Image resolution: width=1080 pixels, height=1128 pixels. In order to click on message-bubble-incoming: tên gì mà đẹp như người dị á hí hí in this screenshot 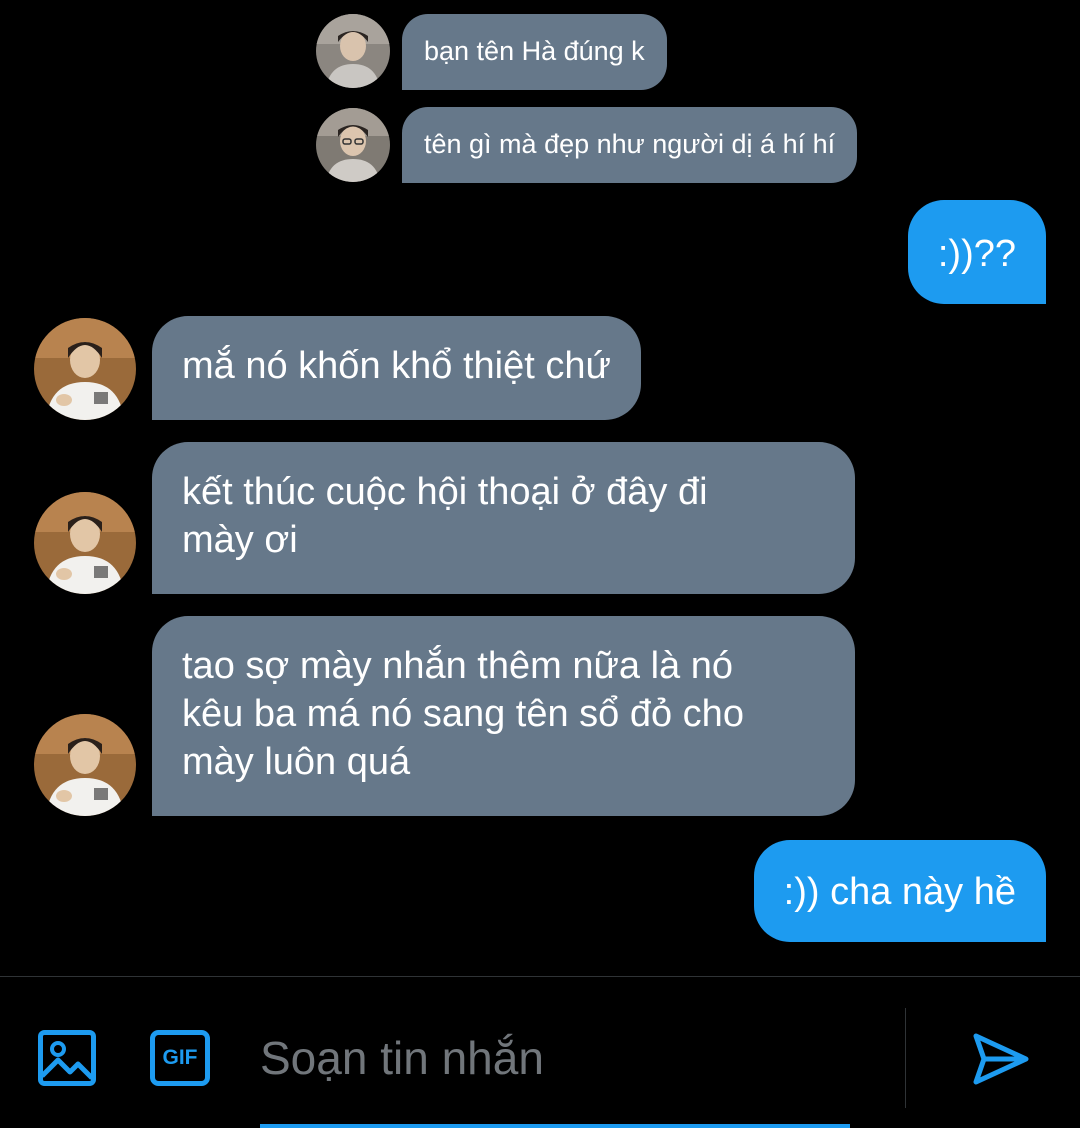, I will do `click(630, 145)`.